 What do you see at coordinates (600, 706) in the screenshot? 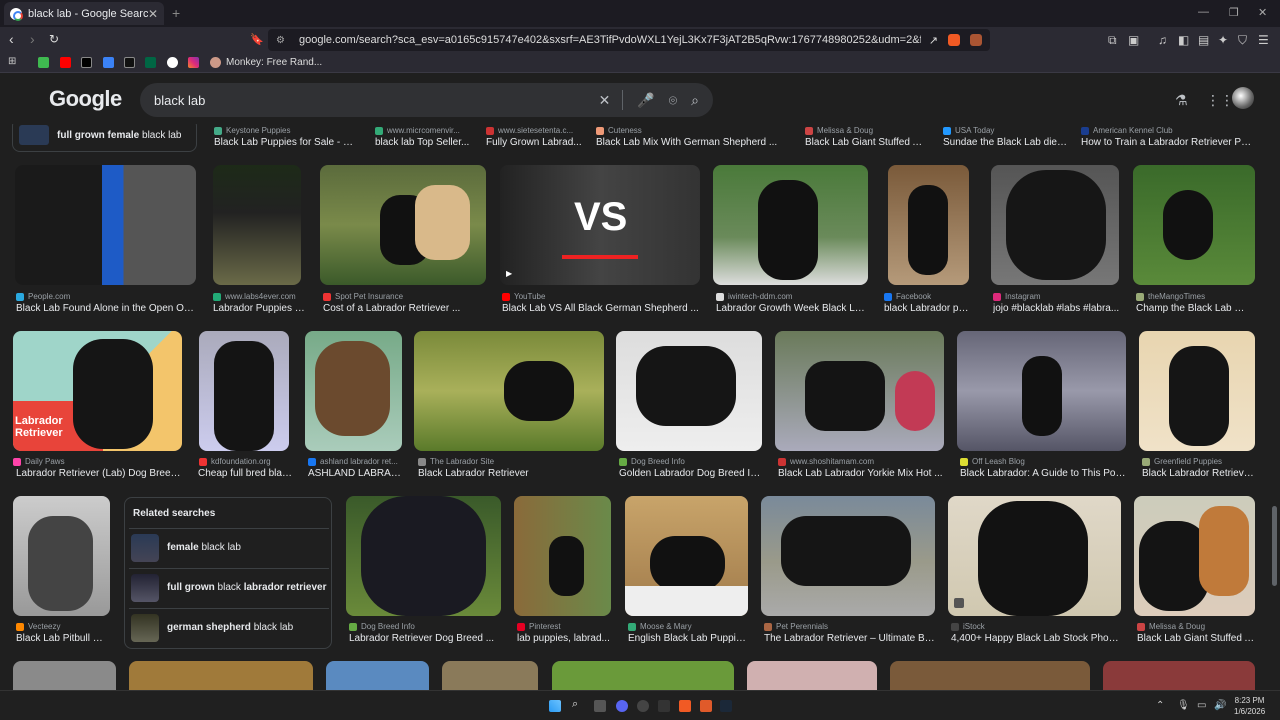
I see `task-view-icon` at bounding box center [600, 706].